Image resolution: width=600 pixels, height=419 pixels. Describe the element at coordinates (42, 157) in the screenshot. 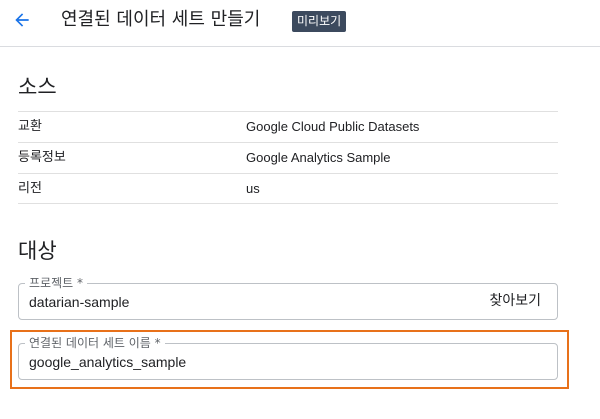

I see `info-label: 등록정보` at that location.